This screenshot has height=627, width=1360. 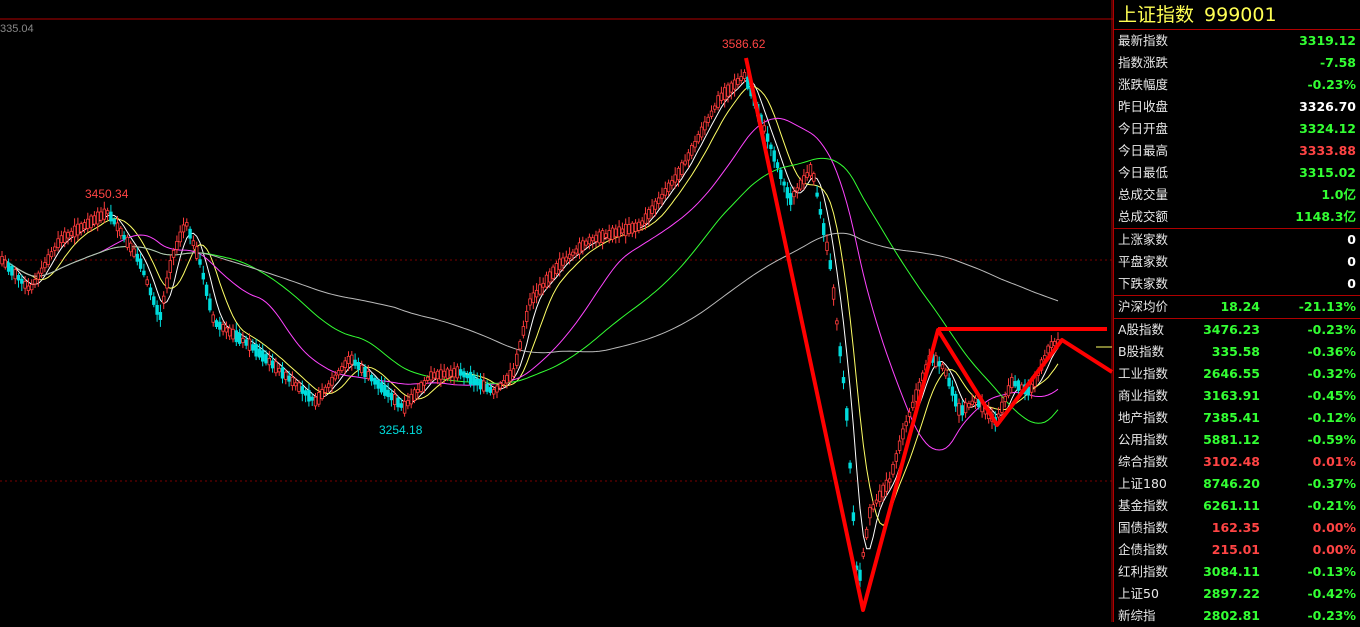 What do you see at coordinates (1237, 262) in the screenshot?
I see `breadth-row: 平盘家数 0` at bounding box center [1237, 262].